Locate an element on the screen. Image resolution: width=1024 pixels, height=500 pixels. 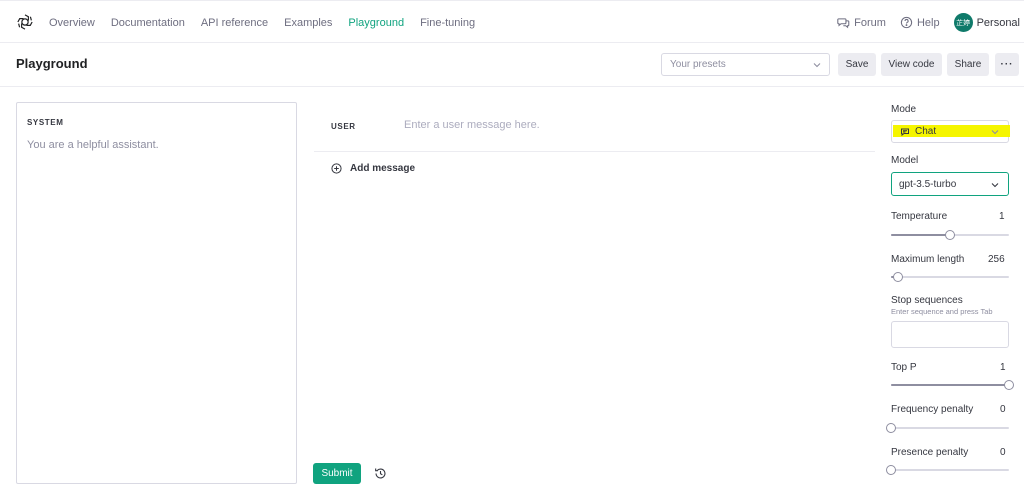
presets-select: Your presets is located at coordinates (745, 64).